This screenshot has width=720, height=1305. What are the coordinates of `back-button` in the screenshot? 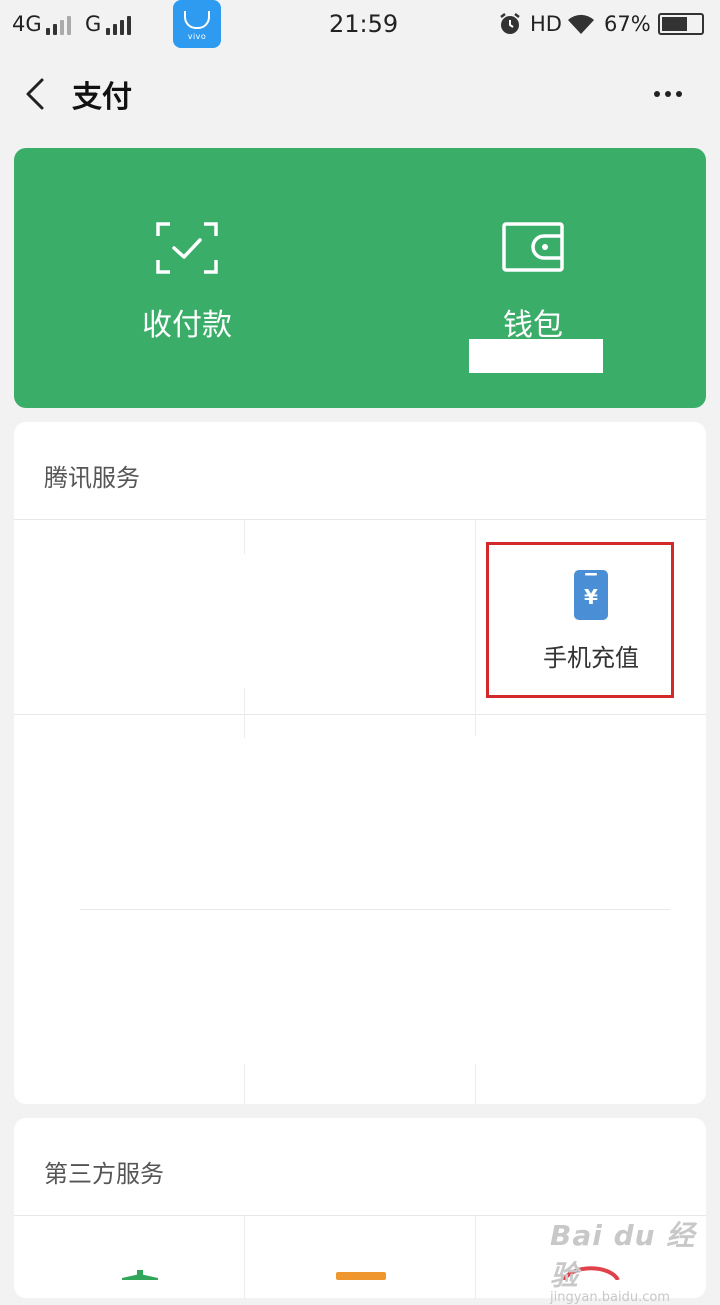 It's located at (36, 94).